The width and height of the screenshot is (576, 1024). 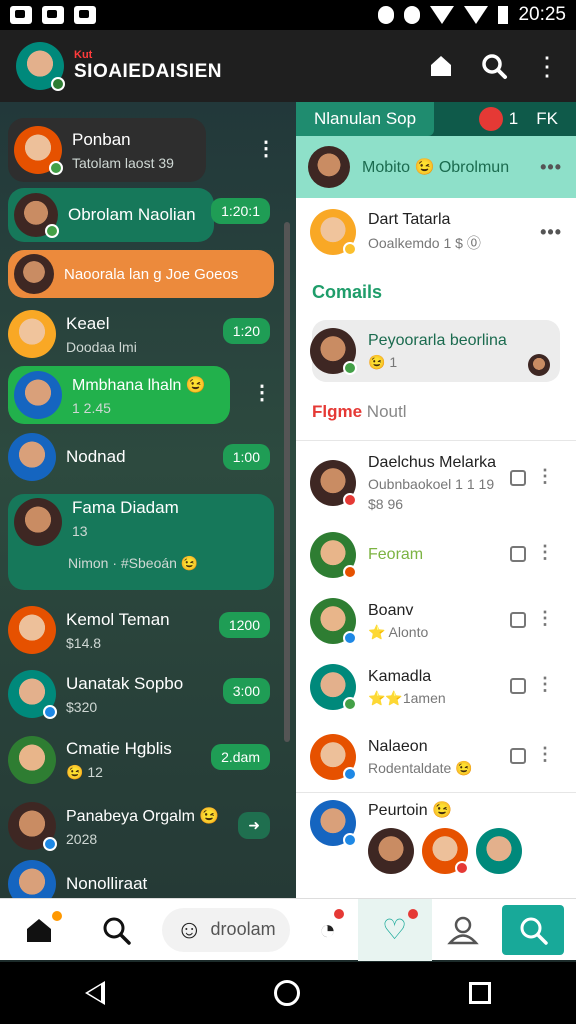 What do you see at coordinates (139, 385) in the screenshot?
I see `chat-name: Mmbhana lhaln 😉` at bounding box center [139, 385].